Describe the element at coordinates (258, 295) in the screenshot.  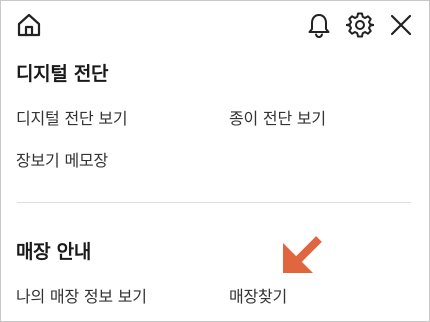
I see `find-store-link: 매장찾기` at that location.